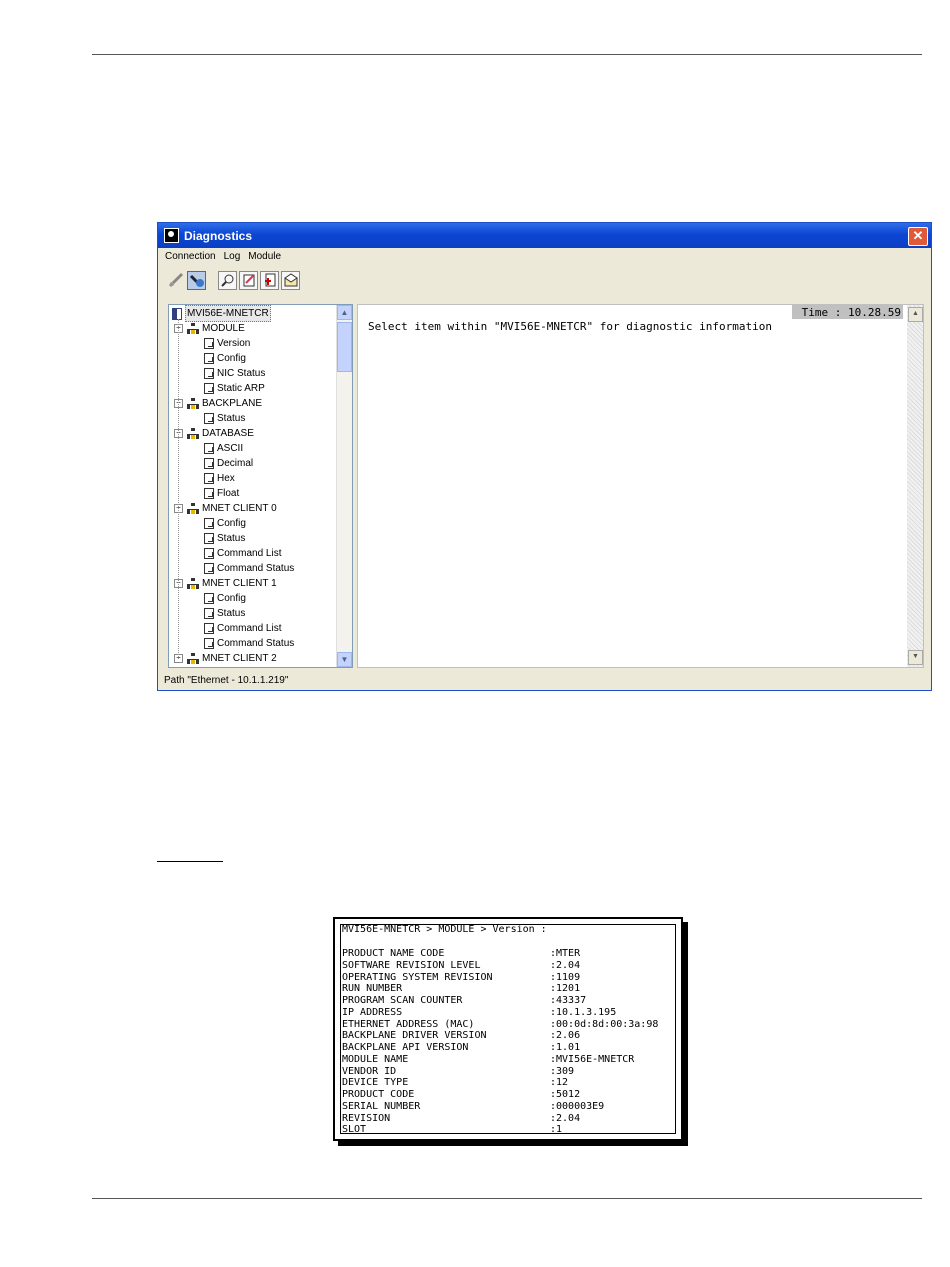 The width and height of the screenshot is (950, 1267). I want to click on tree-leaf-hex: Hex, so click(219, 478).